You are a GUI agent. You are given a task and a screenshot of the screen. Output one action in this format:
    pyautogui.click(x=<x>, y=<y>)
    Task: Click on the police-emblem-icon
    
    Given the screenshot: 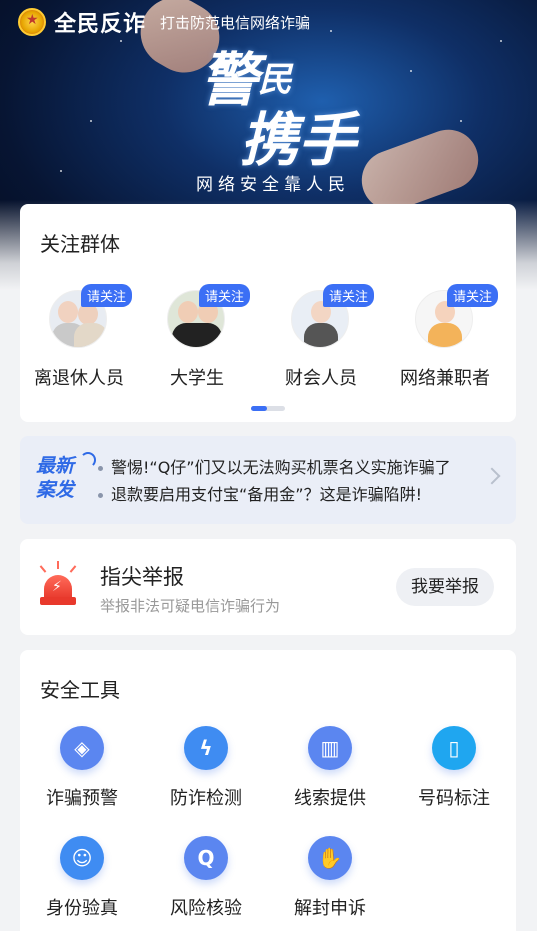 What is the action you would take?
    pyautogui.click(x=32, y=22)
    